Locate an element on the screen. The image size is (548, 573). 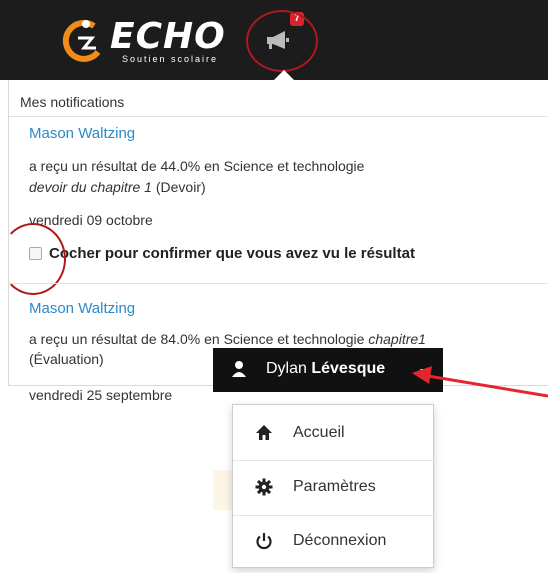
menu-item-parametres: Paramètres is located at coordinates (333, 488).